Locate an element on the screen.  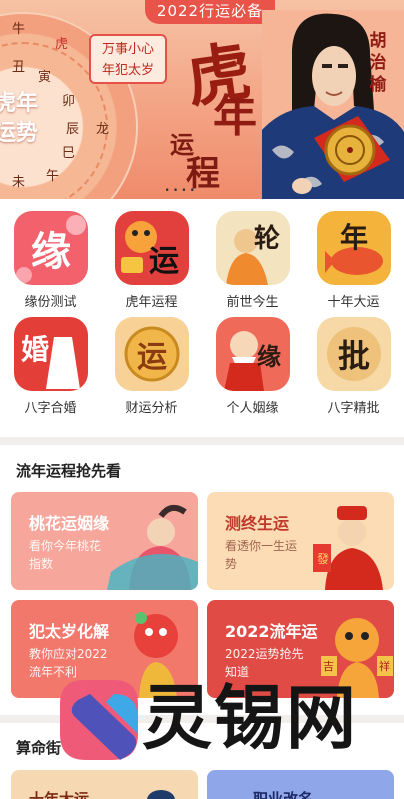
watermark: 灵锡网 is located at coordinates (219, 720).